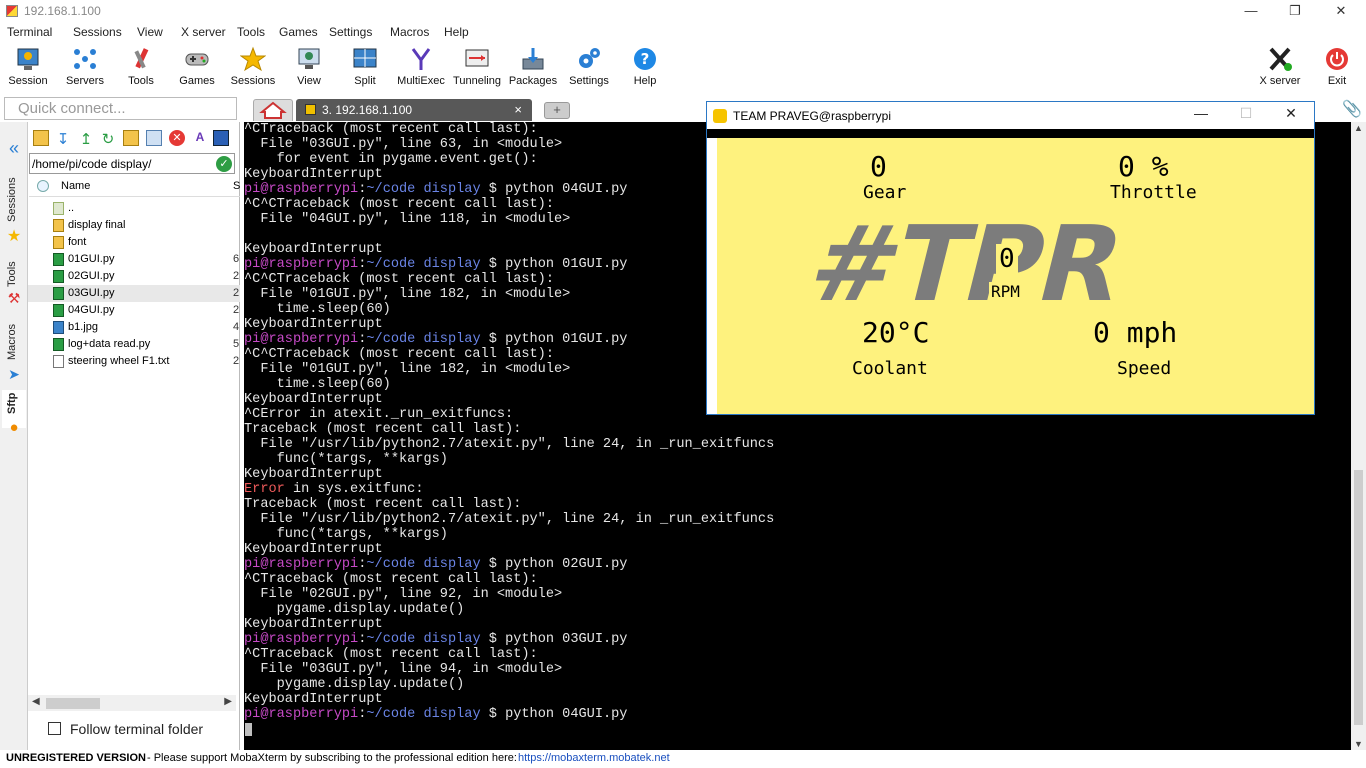 The width and height of the screenshot is (1366, 768). I want to click on games-button: Games, so click(197, 68).